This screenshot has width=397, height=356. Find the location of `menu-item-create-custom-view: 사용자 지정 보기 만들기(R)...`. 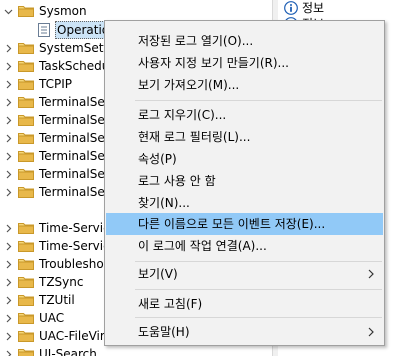

menu-item-create-custom-view: 사용자 지정 보기 만들기(R)... is located at coordinates (244, 63).